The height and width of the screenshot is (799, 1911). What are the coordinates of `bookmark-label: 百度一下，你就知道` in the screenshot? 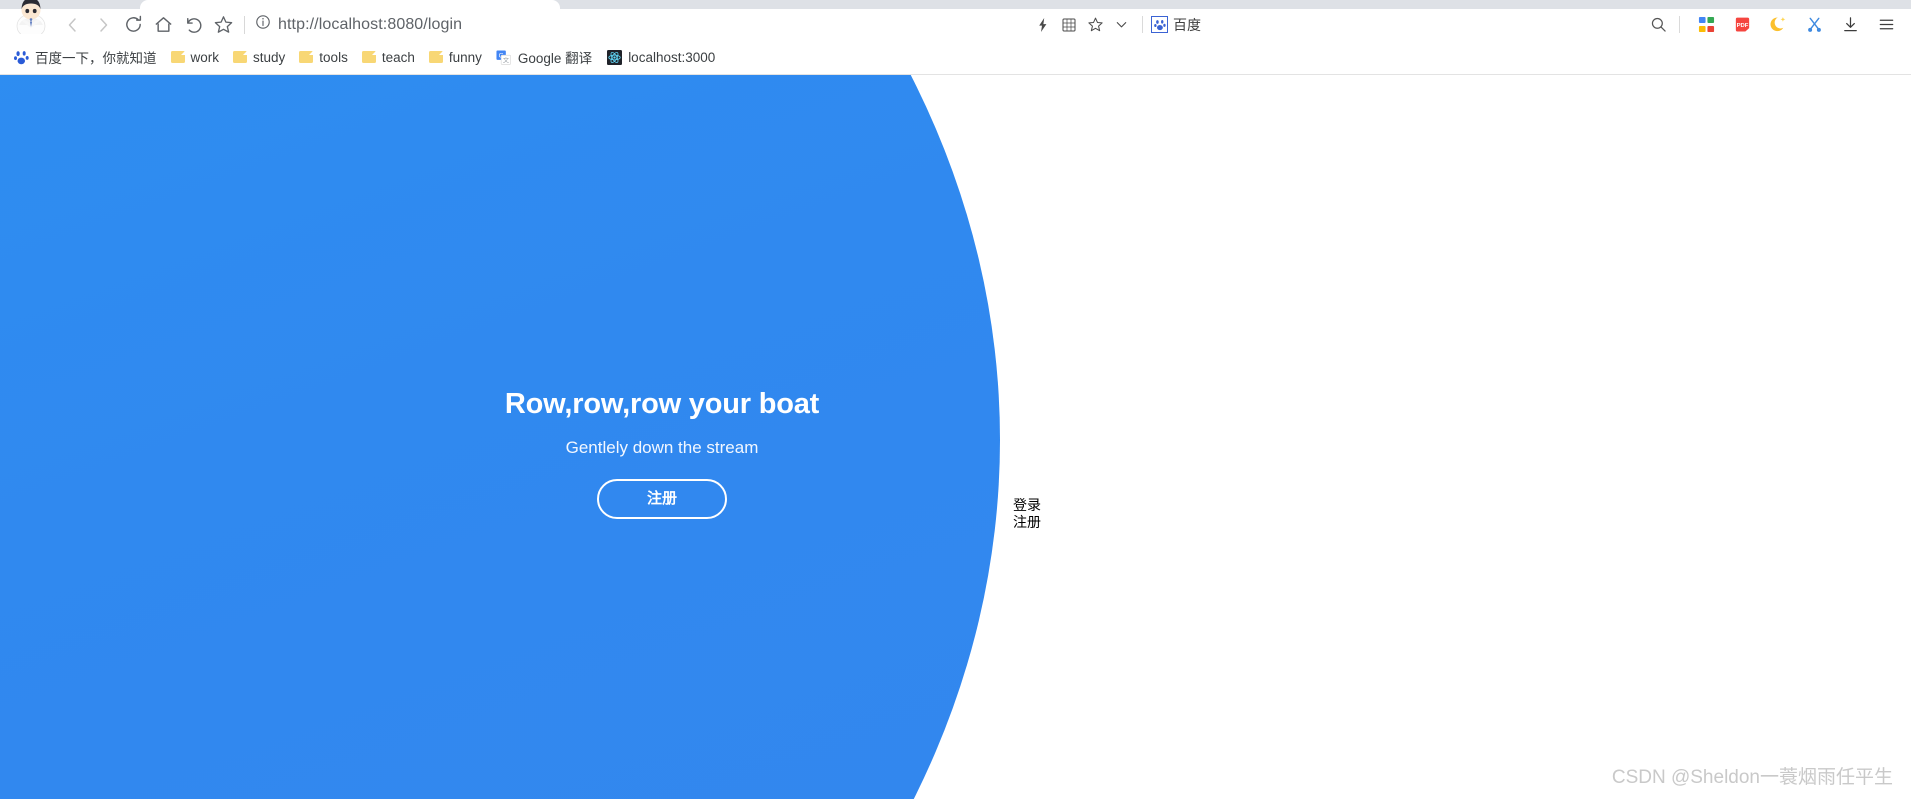 It's located at (96, 58).